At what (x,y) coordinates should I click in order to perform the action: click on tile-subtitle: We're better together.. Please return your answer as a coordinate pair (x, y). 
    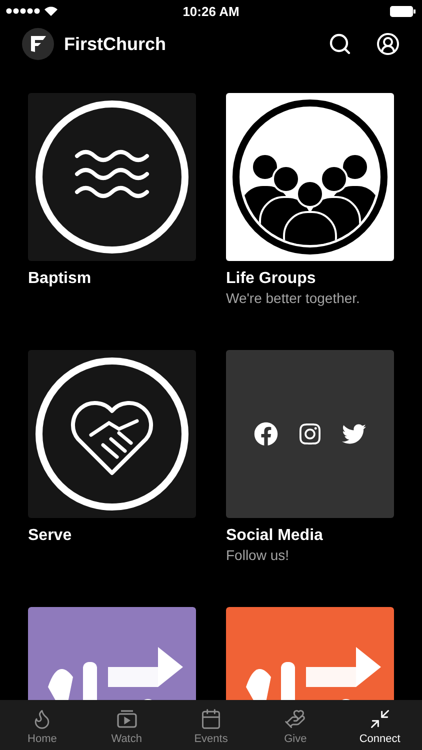
    Looking at the image, I should click on (293, 298).